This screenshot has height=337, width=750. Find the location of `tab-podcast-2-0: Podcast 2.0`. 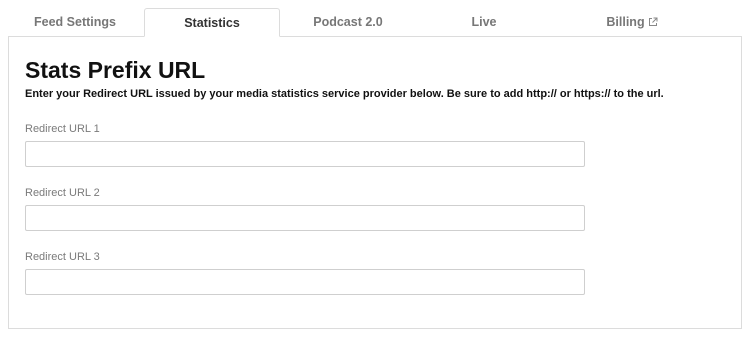

tab-podcast-2-0: Podcast 2.0 is located at coordinates (348, 22).